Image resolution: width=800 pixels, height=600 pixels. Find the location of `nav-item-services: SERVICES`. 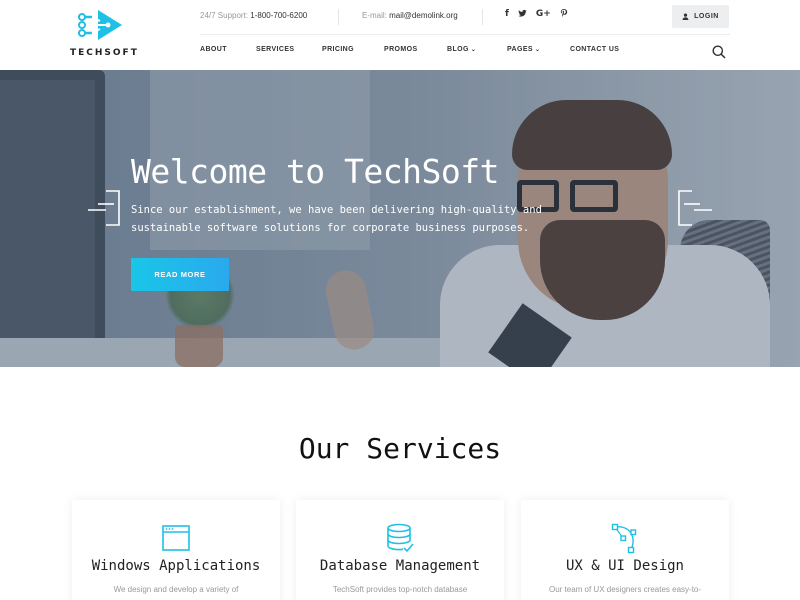

nav-item-services: SERVICES is located at coordinates (275, 49).